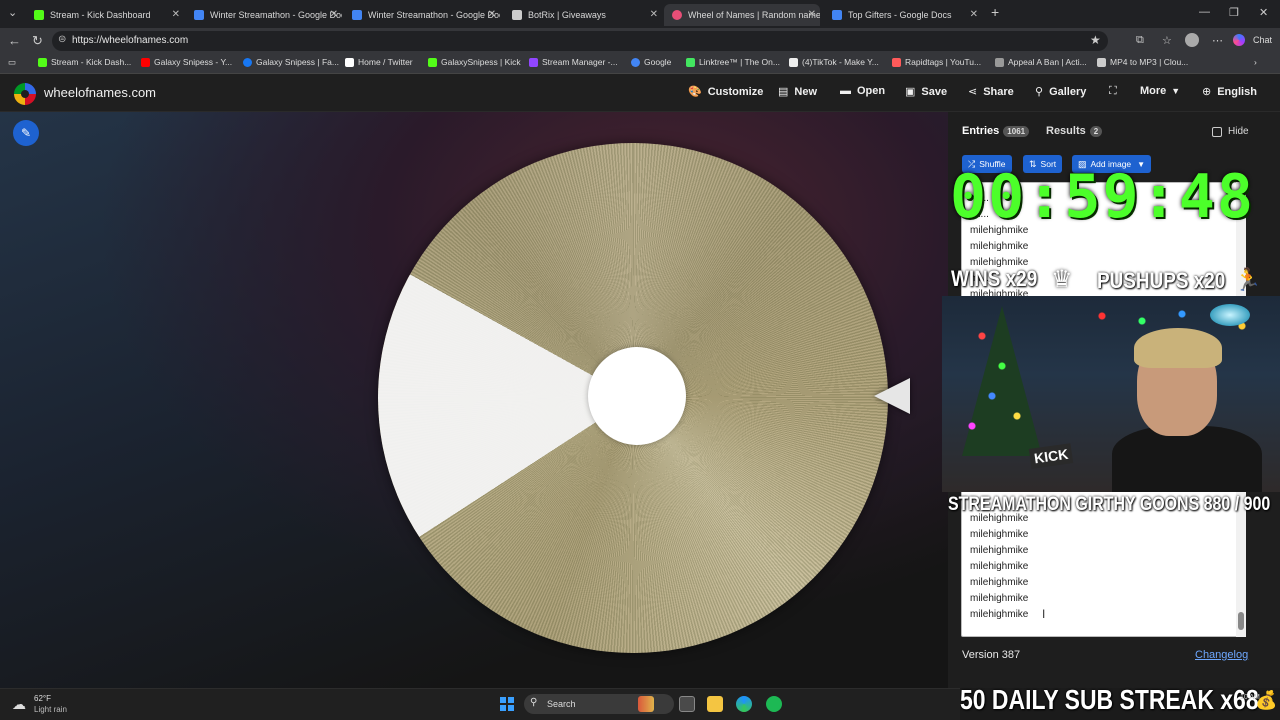 The image size is (1280, 720). I want to click on taskbar-search-label: Search, so click(561, 704).